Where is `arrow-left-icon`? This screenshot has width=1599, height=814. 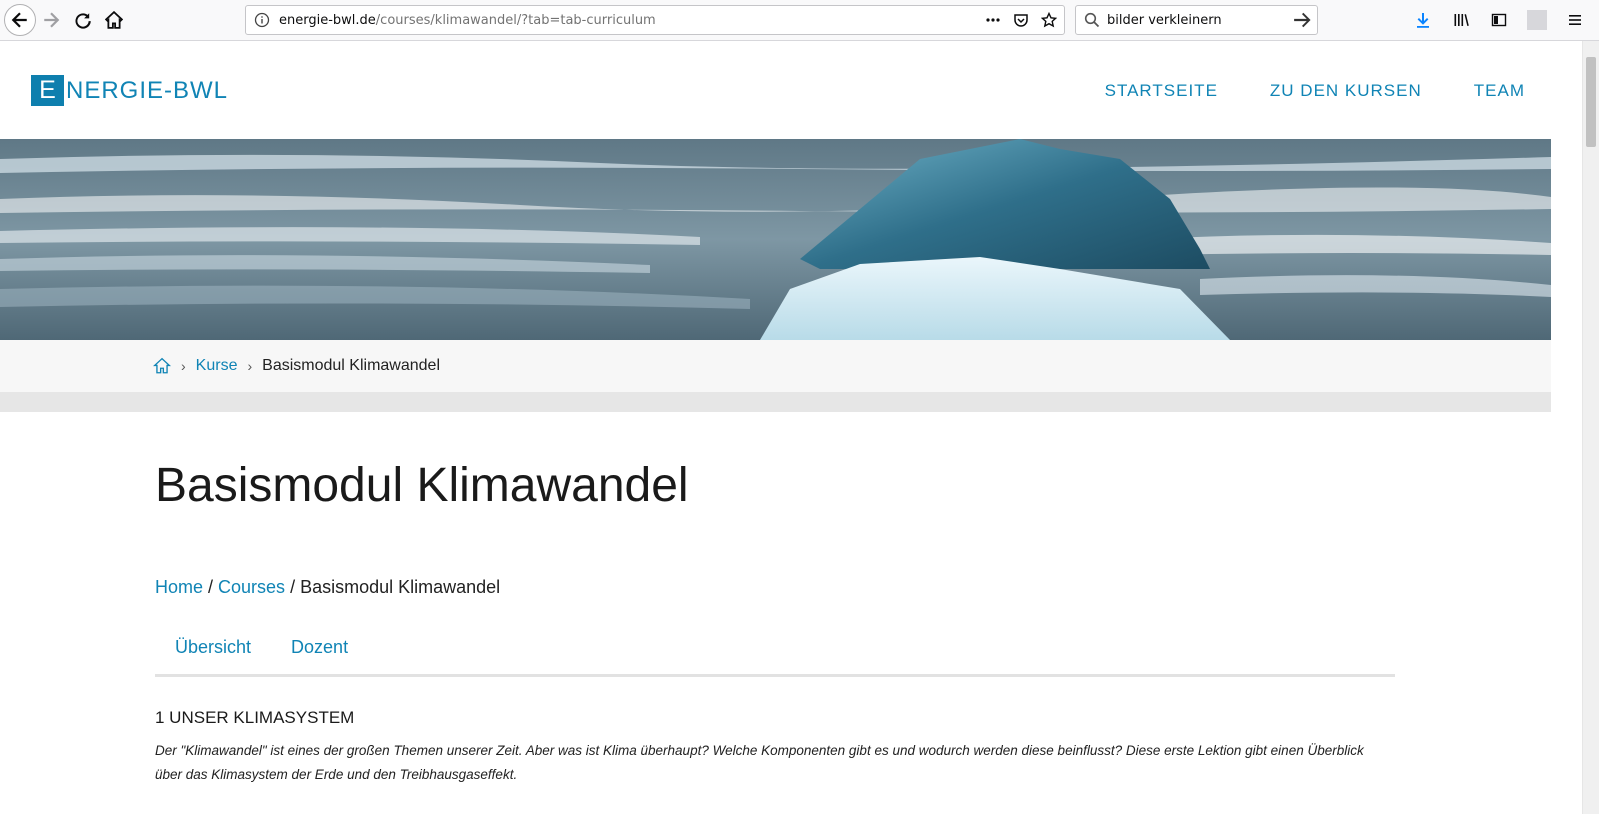 arrow-left-icon is located at coordinates (19, 20).